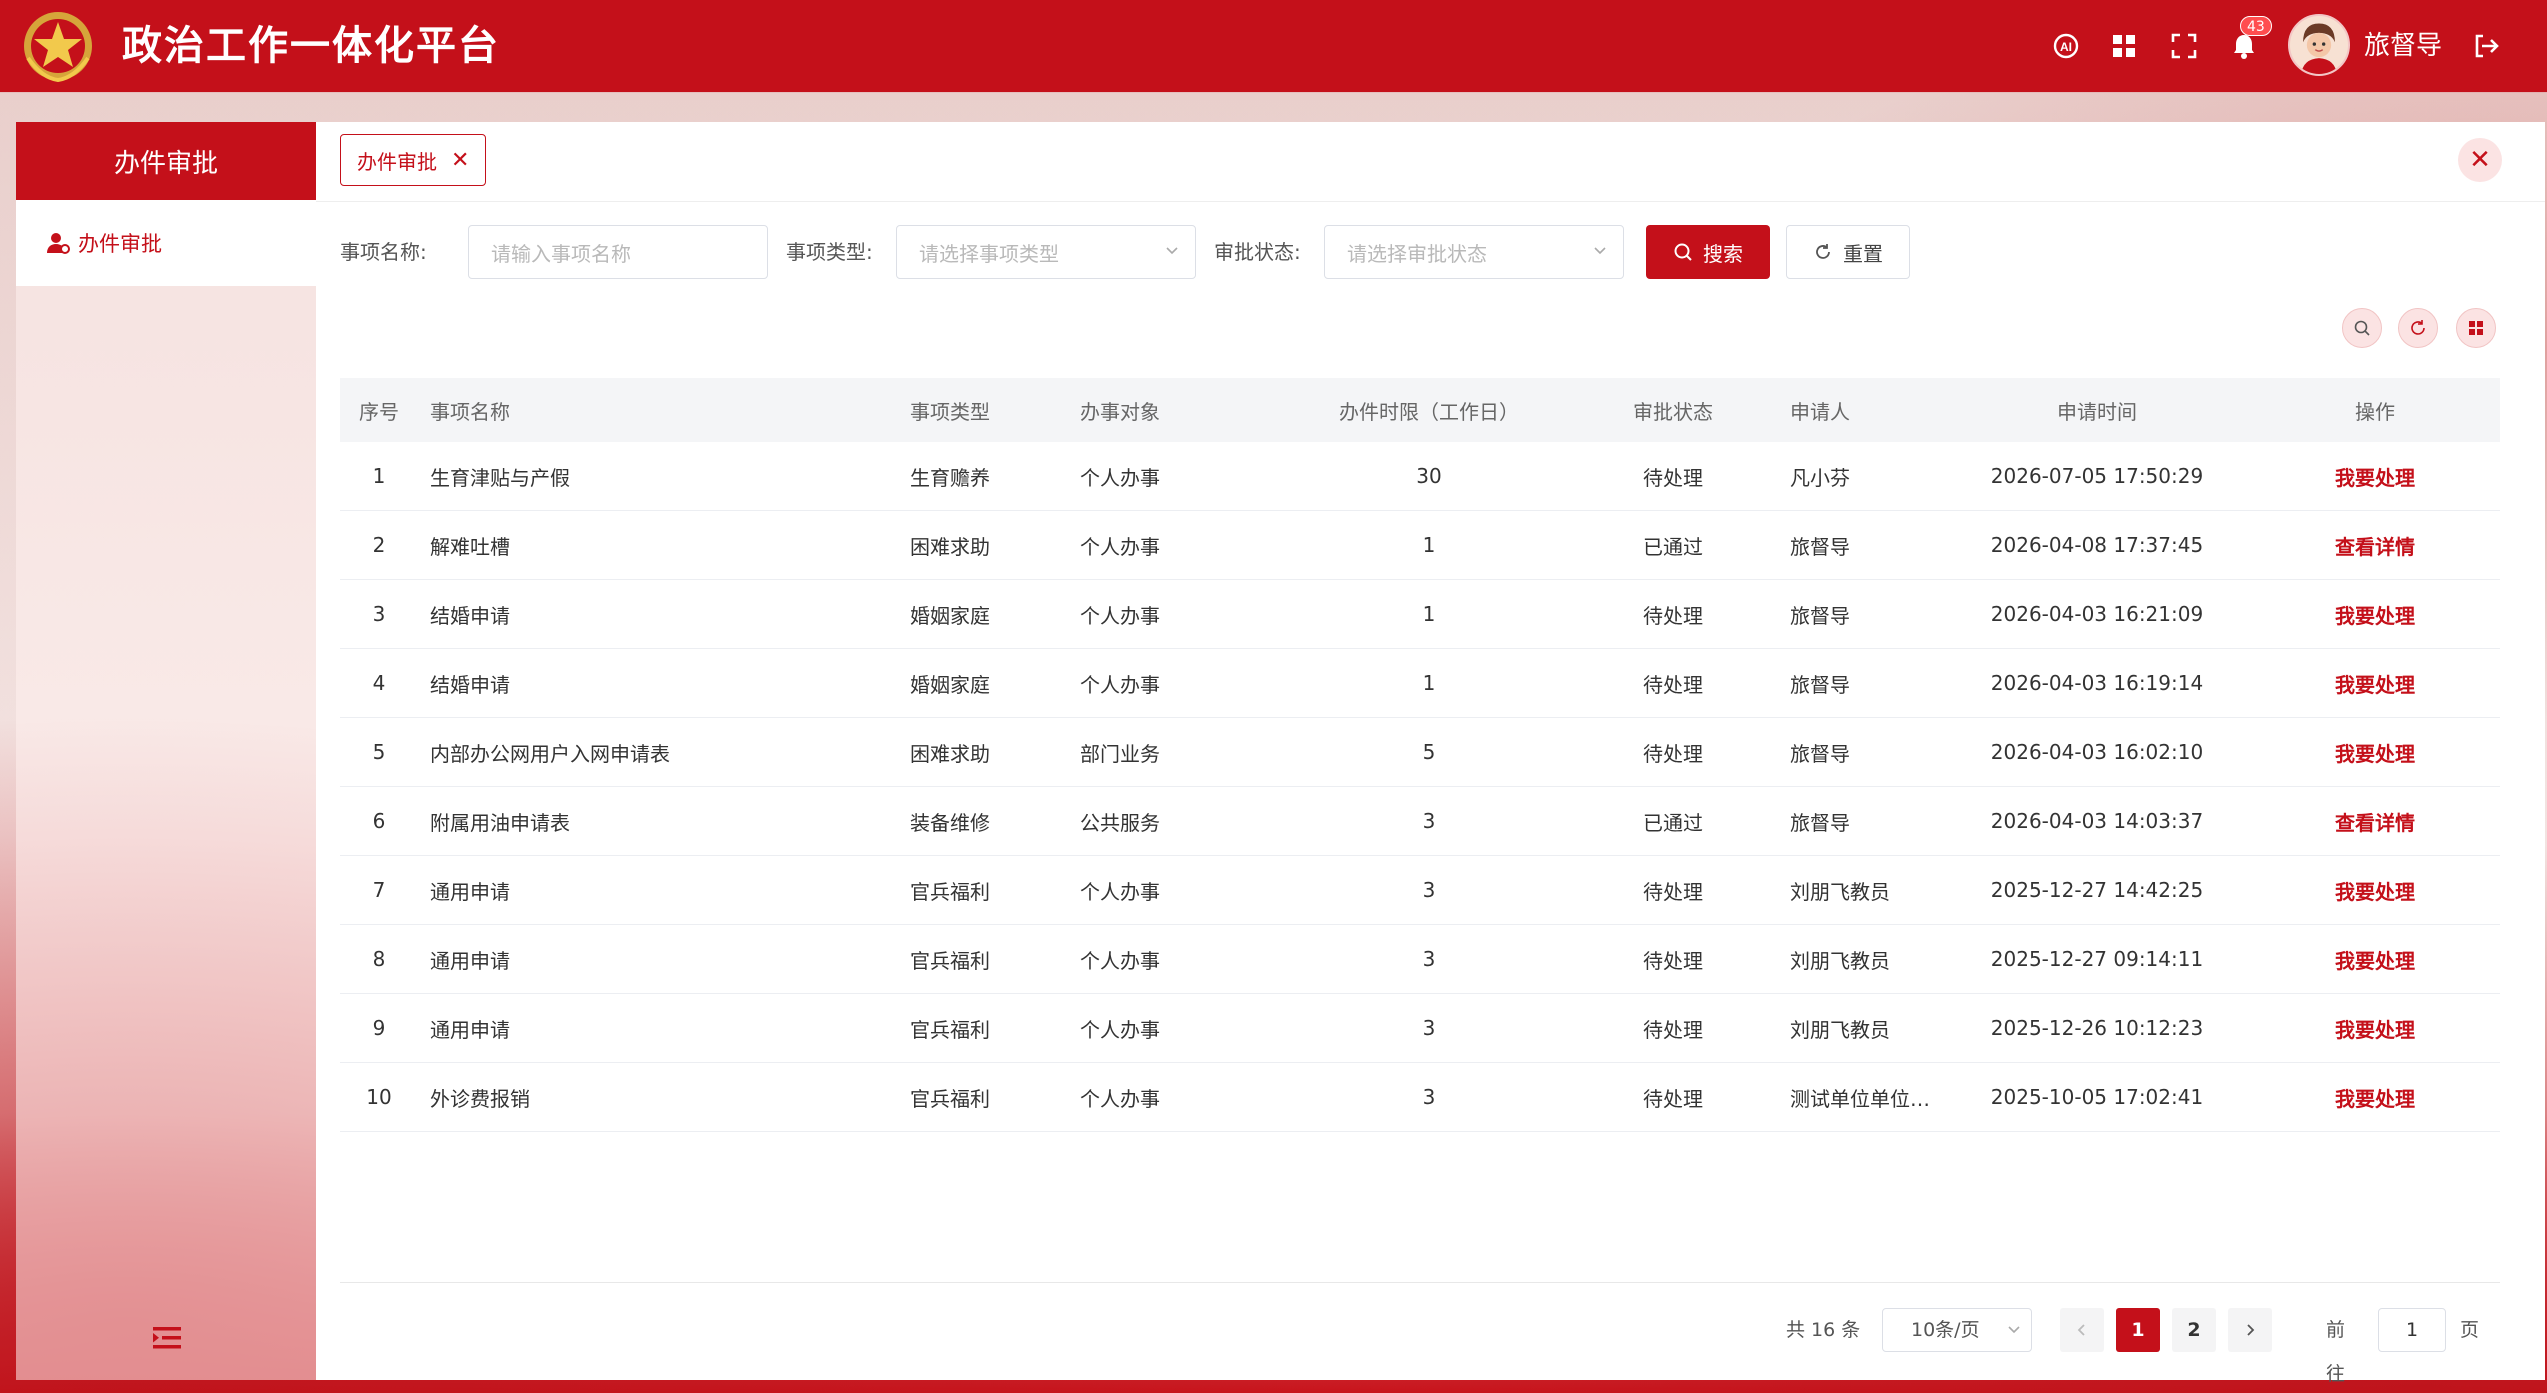  Describe the element at coordinates (470, 615) in the screenshot. I see `cell-name: 结婚申请` at that location.